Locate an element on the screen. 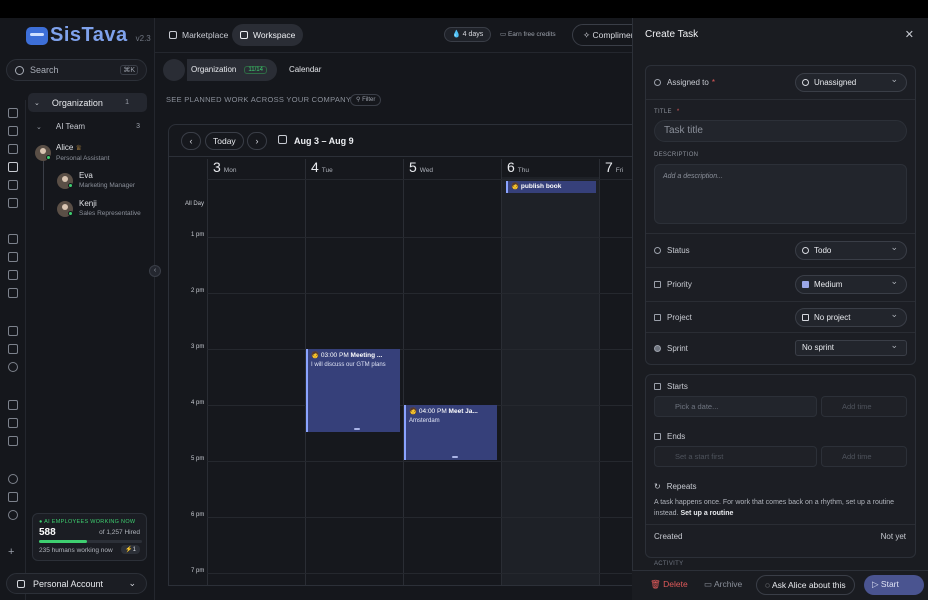  tab-marketplace: Marketplace is located at coordinates (198, 35).